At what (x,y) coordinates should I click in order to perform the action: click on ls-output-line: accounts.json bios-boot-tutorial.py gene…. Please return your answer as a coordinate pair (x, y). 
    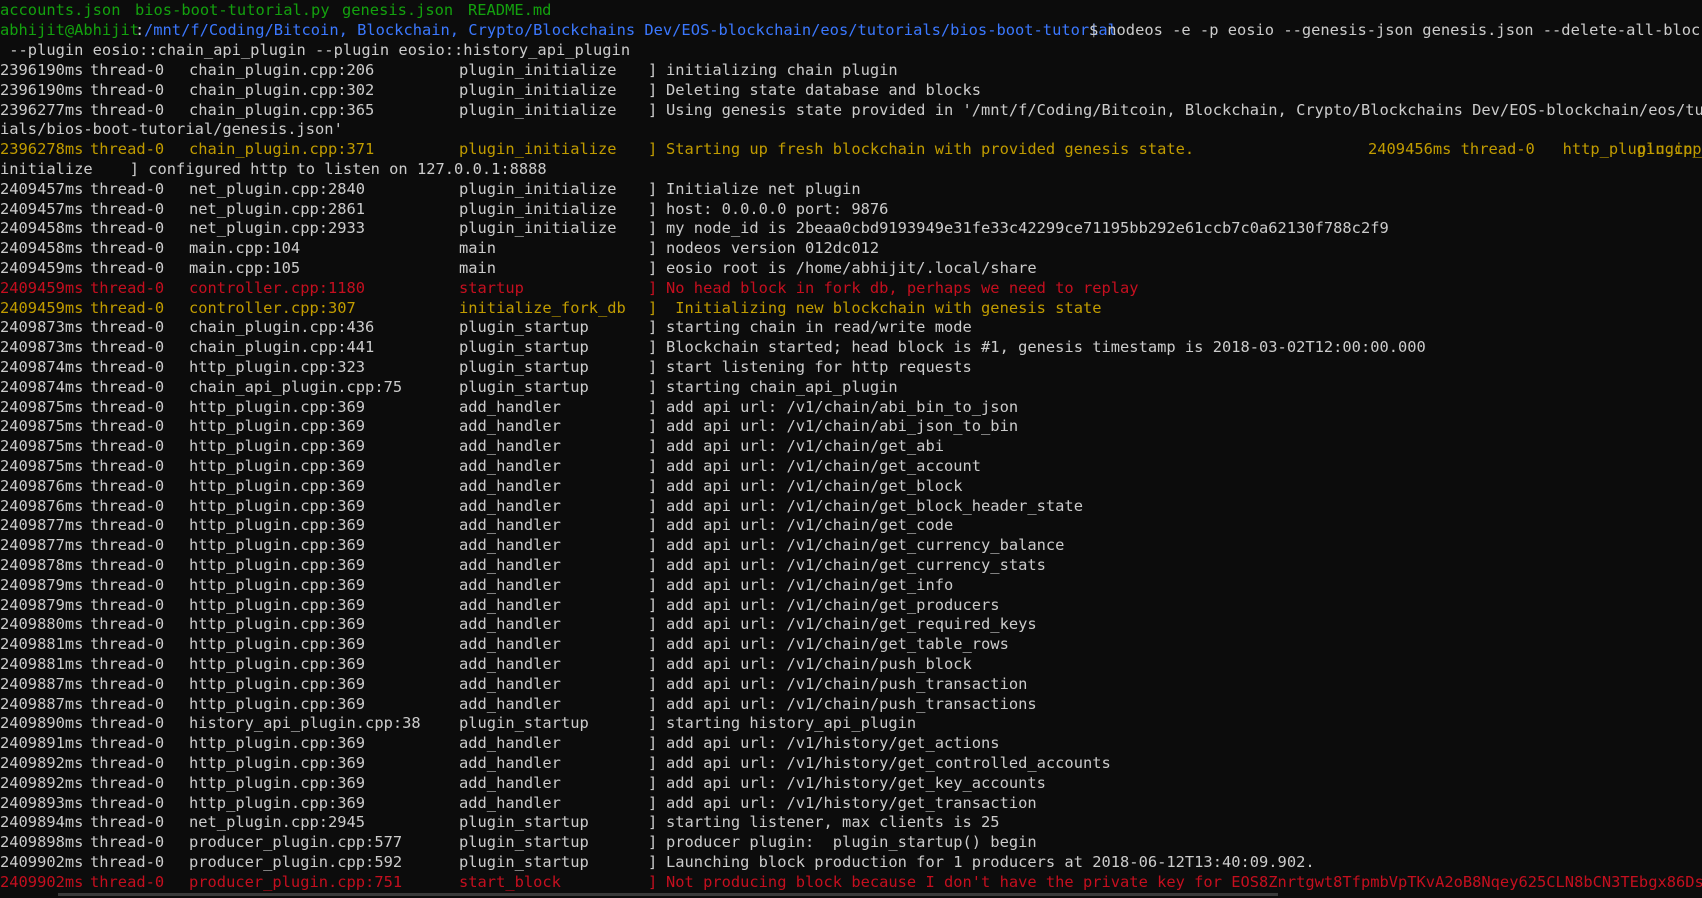
    Looking at the image, I should click on (275, 10).